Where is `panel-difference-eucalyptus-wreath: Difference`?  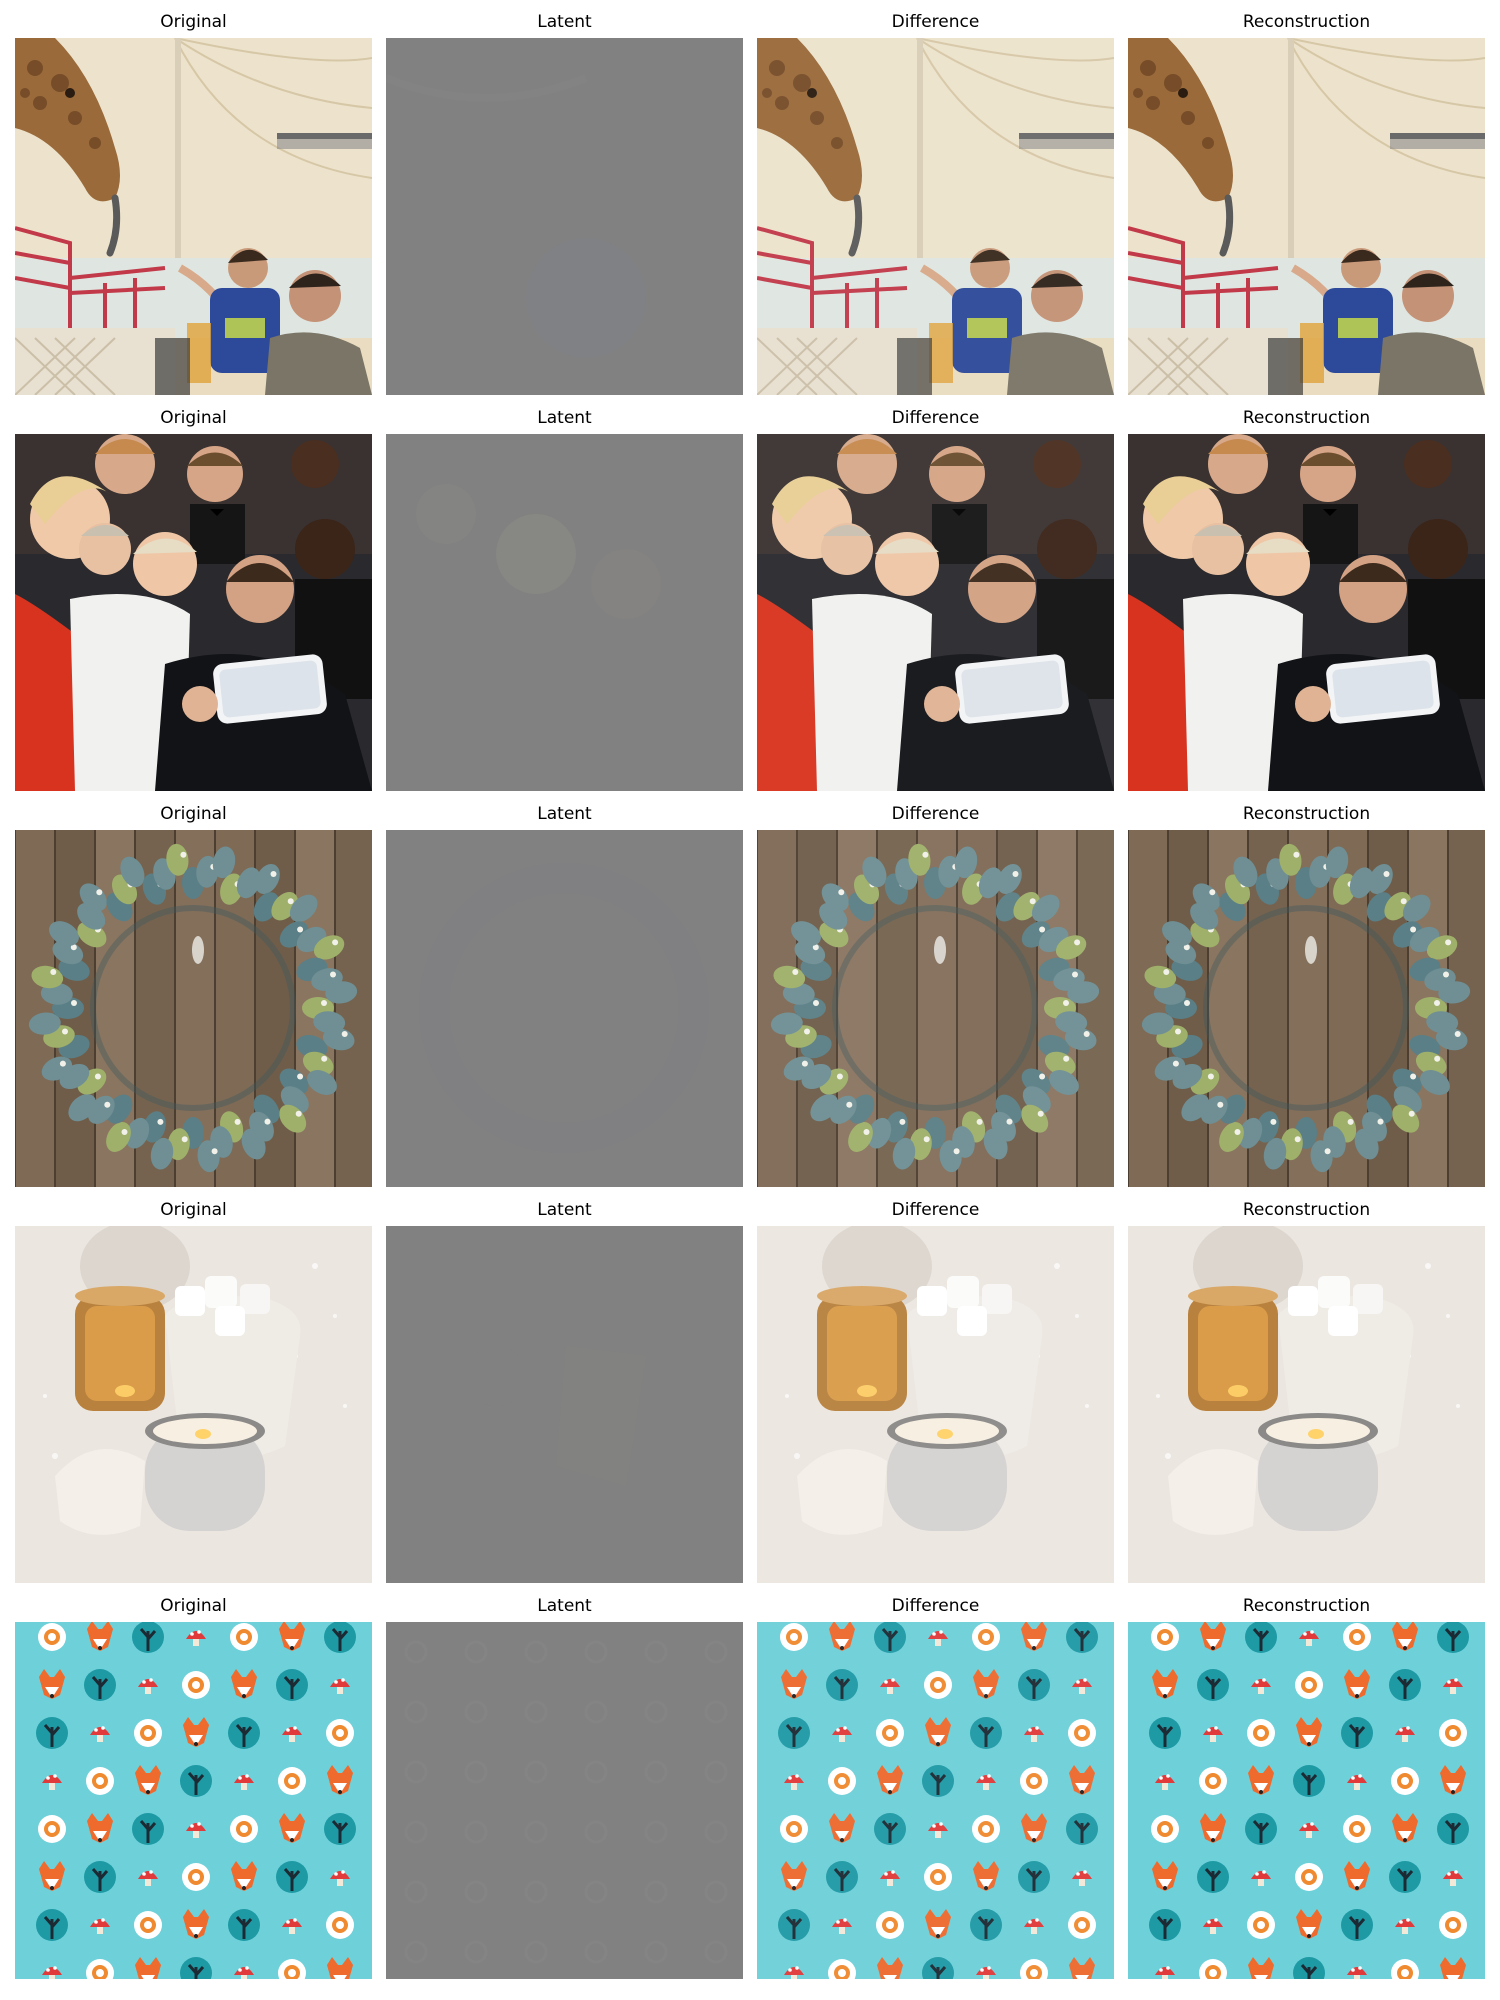 panel-difference-eucalyptus-wreath: Difference is located at coordinates (935, 995).